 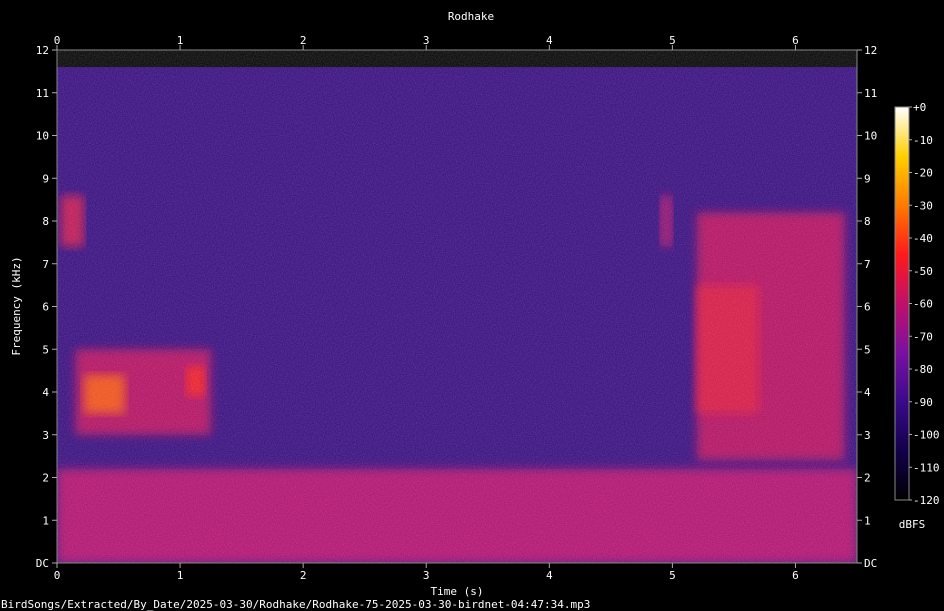 I want to click on colorbar, so click(x=902, y=303).